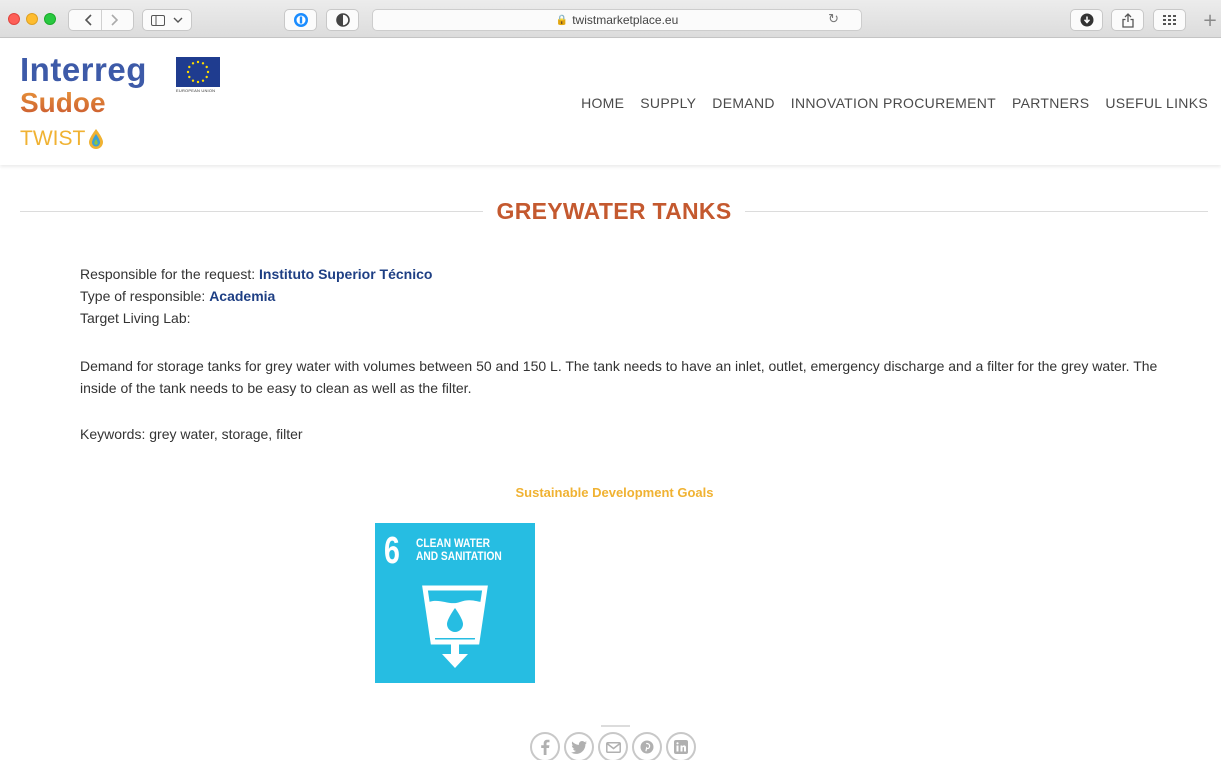 This screenshot has height=760, width=1221. I want to click on eu-caption: EUROPEAN UNION, so click(196, 90).